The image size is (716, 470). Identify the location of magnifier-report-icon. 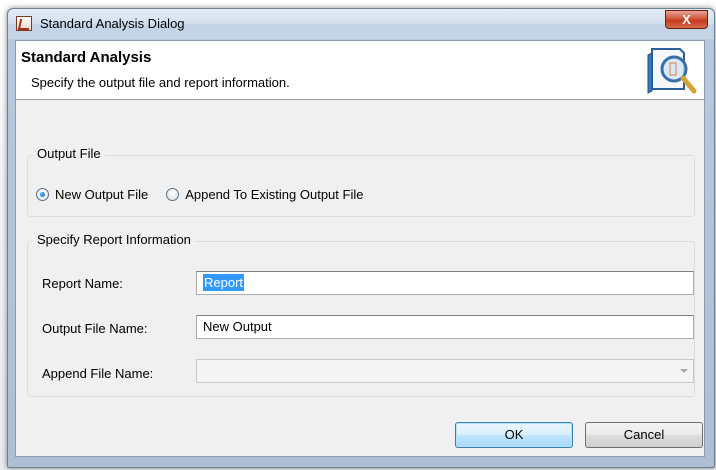
(672, 71).